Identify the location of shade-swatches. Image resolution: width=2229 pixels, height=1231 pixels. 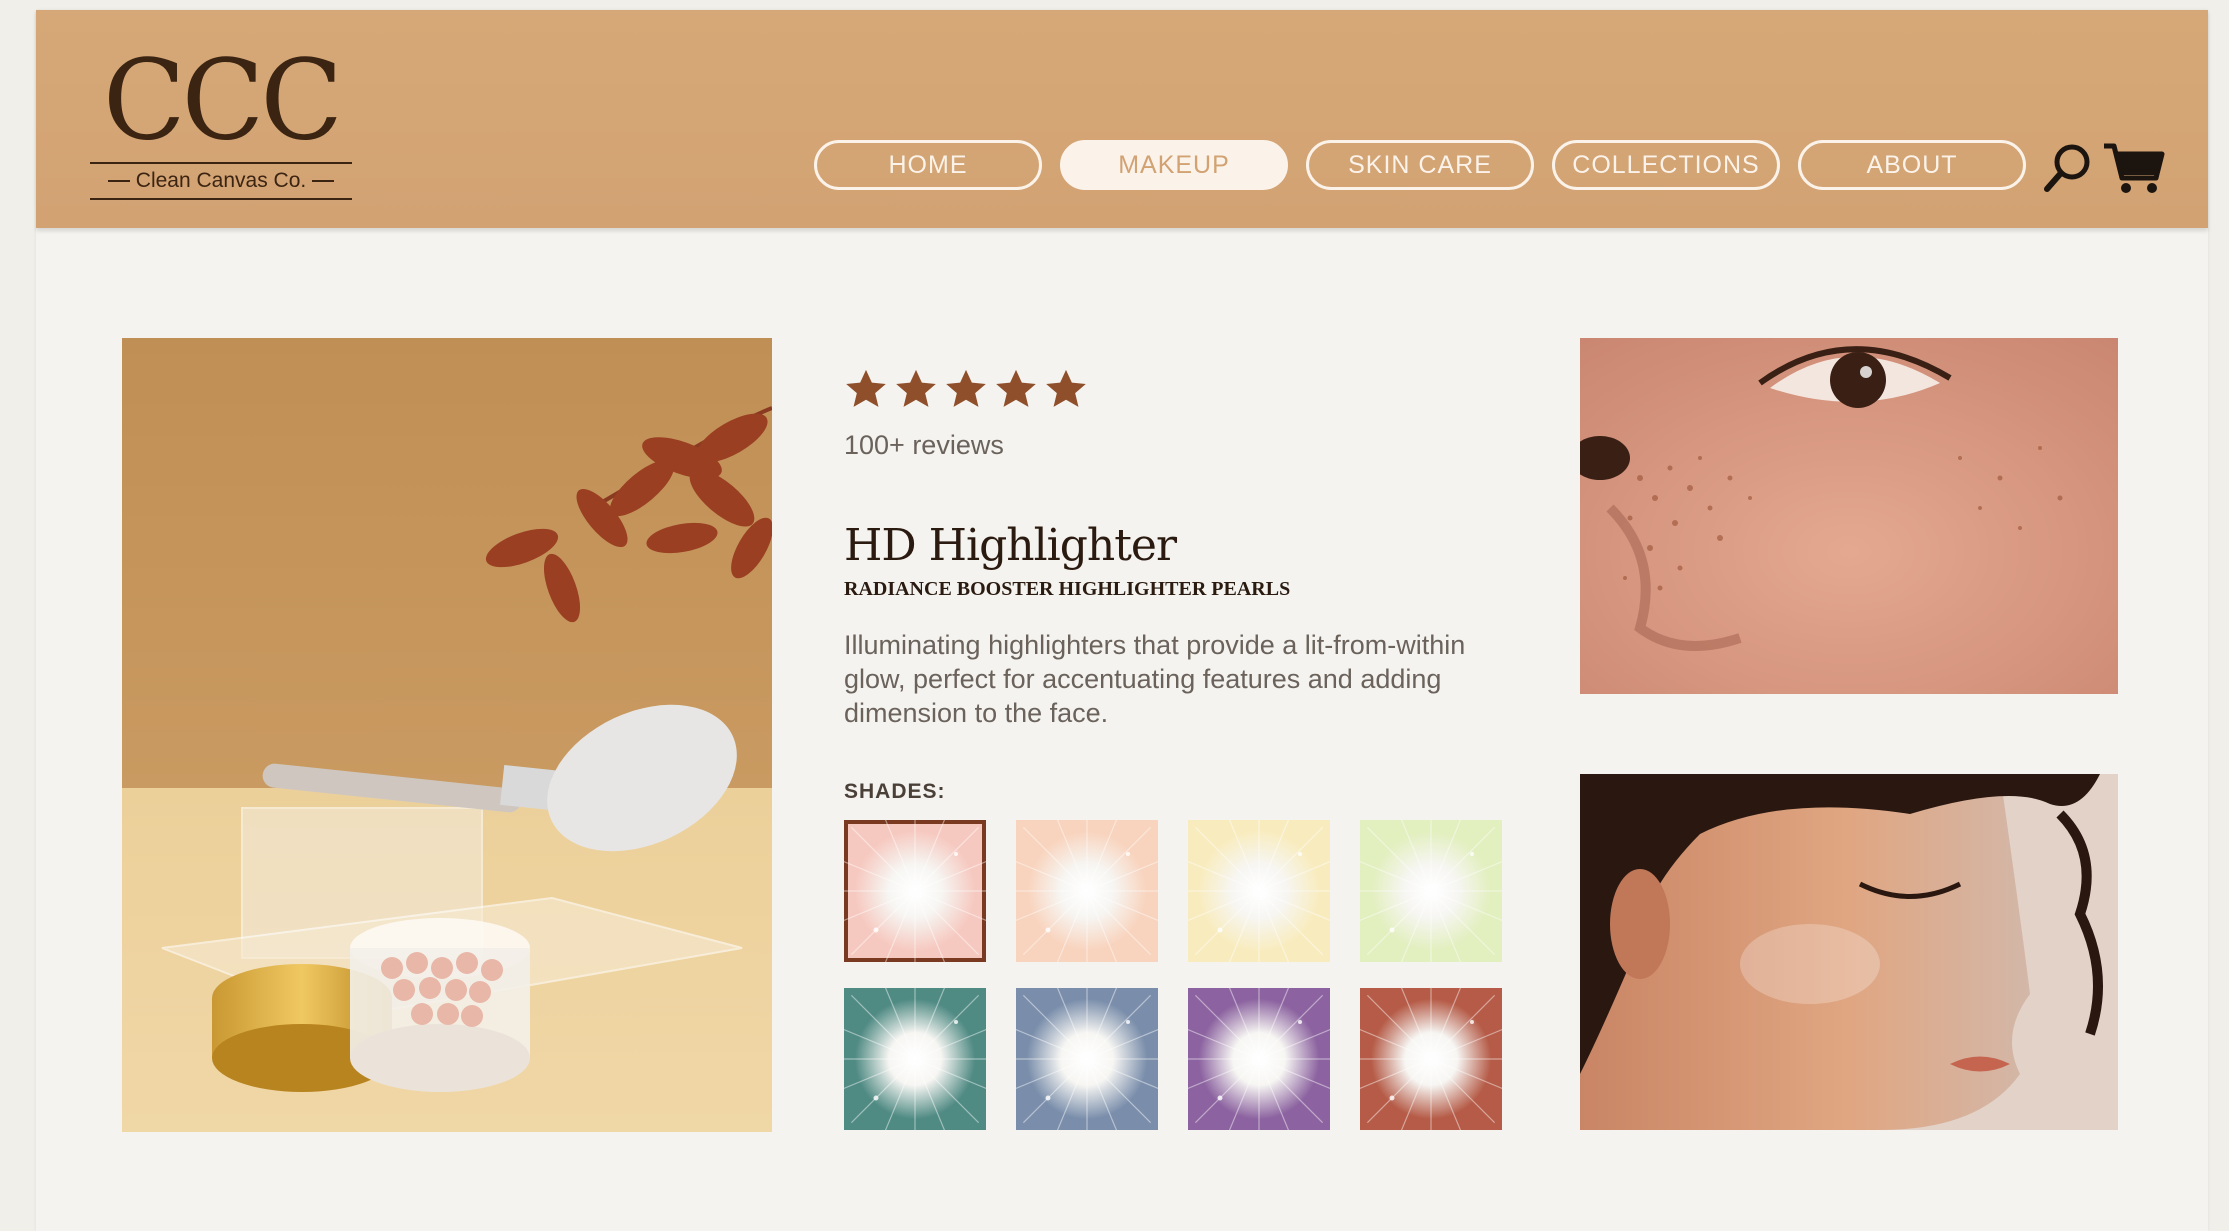
(1179, 975).